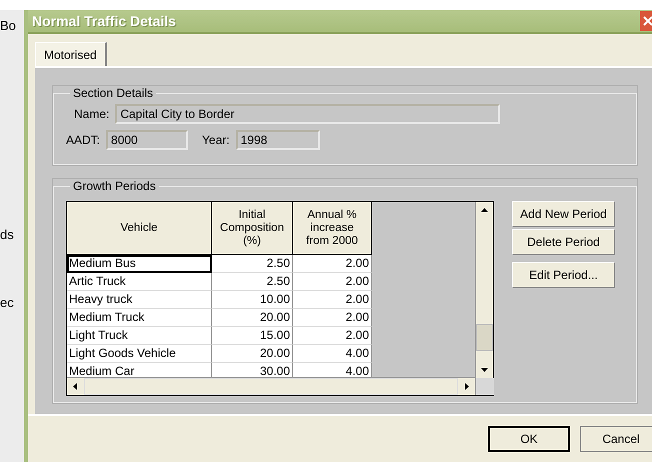 The width and height of the screenshot is (652, 462). What do you see at coordinates (332, 228) in the screenshot?
I see `column-header: Annual % increase from 2000` at bounding box center [332, 228].